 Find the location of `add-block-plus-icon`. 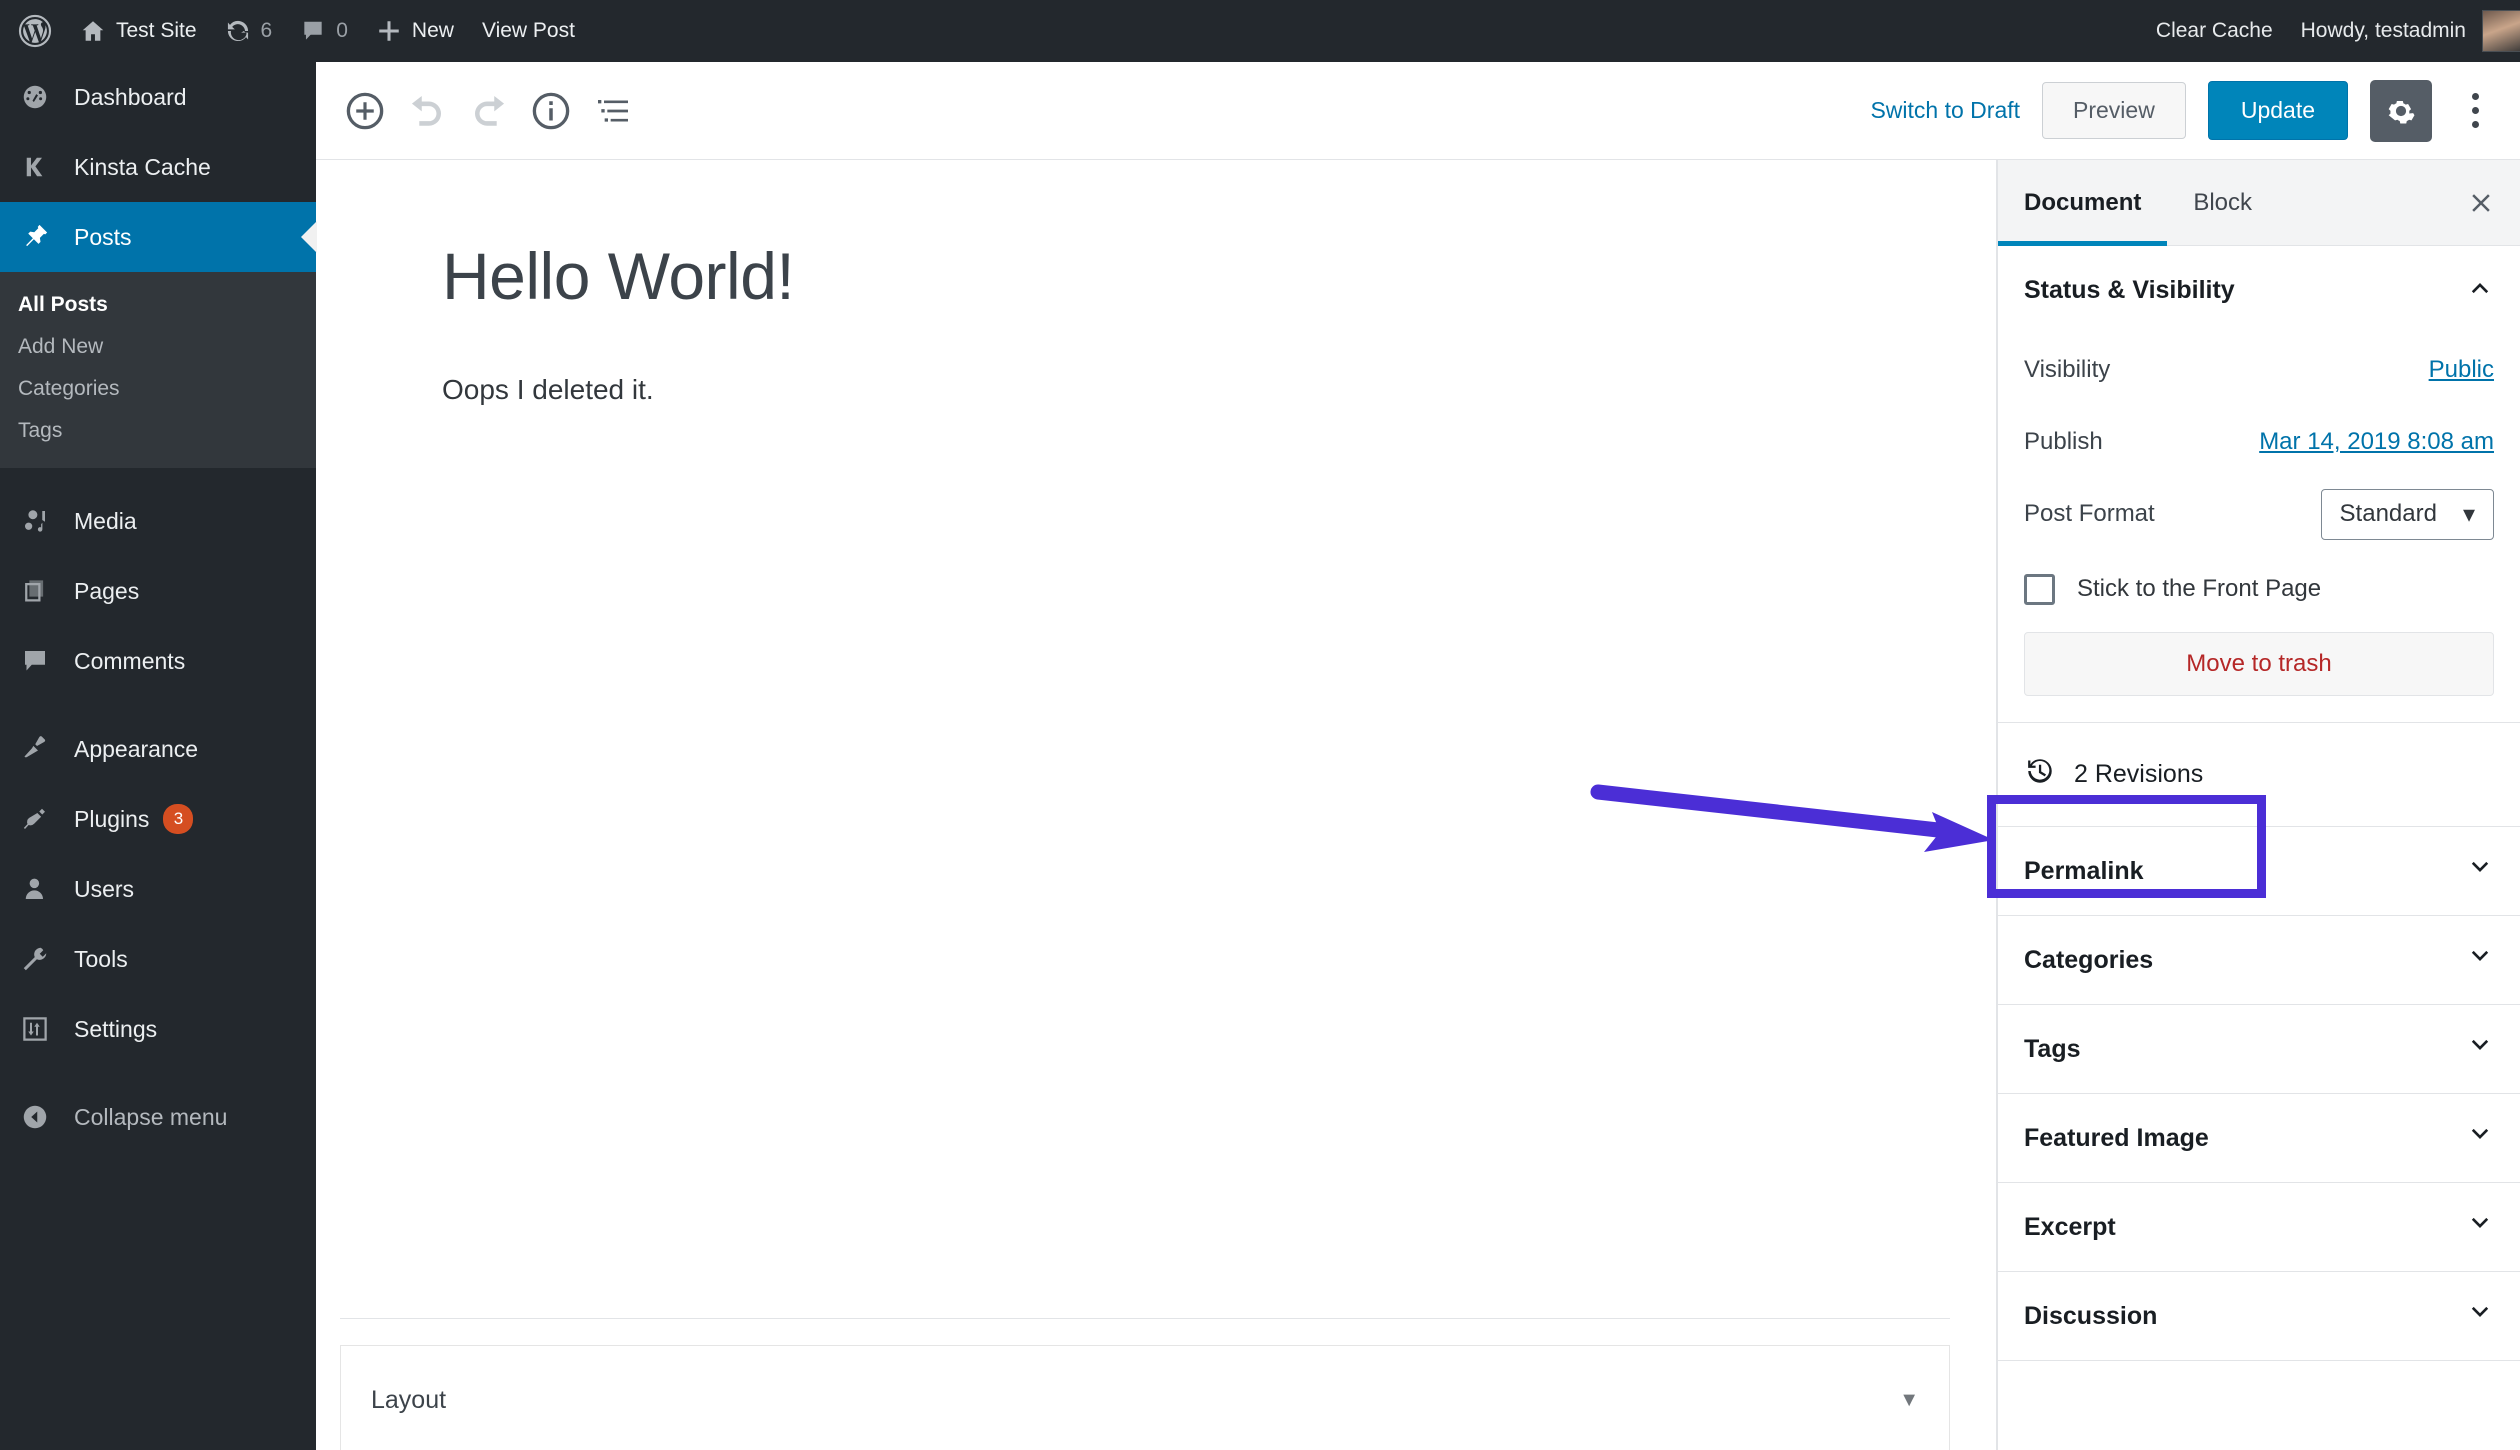

add-block-plus-icon is located at coordinates (365, 110).